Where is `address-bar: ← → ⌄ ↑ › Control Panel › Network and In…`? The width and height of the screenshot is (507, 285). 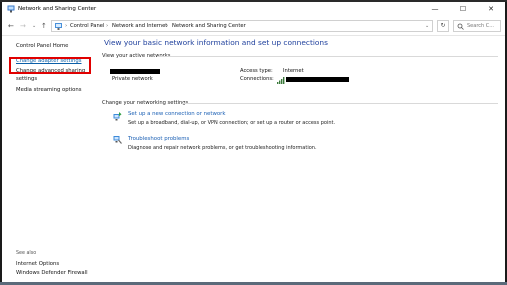 address-bar: ← → ⌄ ↑ › Control Panel › Network and In… is located at coordinates (253, 26).